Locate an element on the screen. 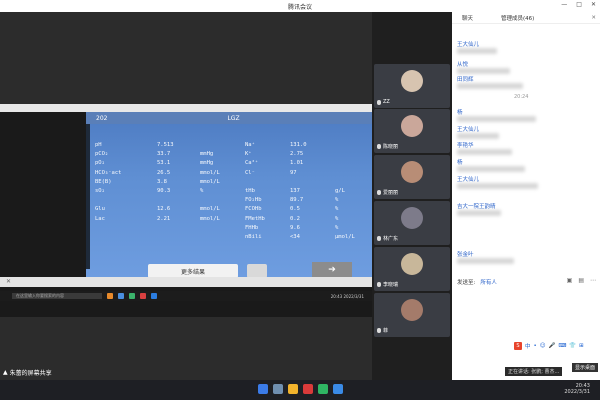 This screenshot has width=600, height=400. chat-sender: 张金叶 is located at coordinates (465, 255).